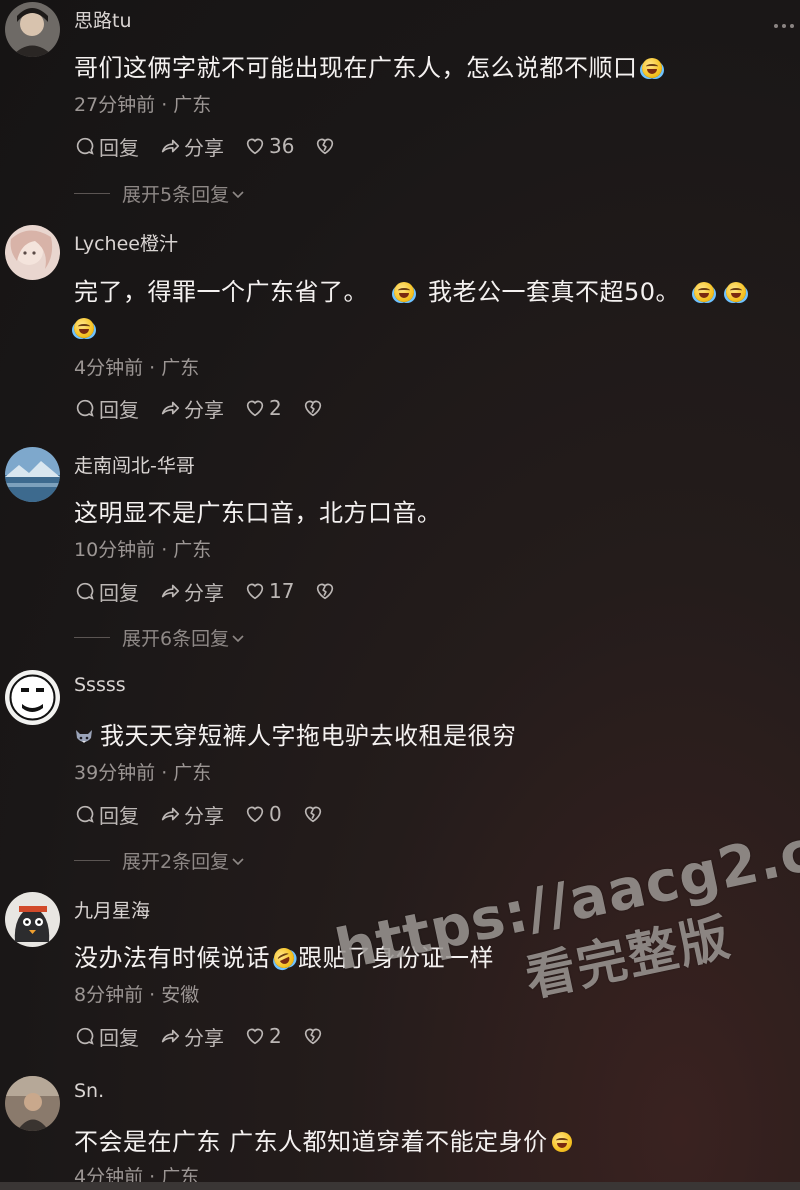 Image resolution: width=800 pixels, height=1190 pixels. I want to click on comment-meta: 27分钟前 · 广东, so click(143, 105).